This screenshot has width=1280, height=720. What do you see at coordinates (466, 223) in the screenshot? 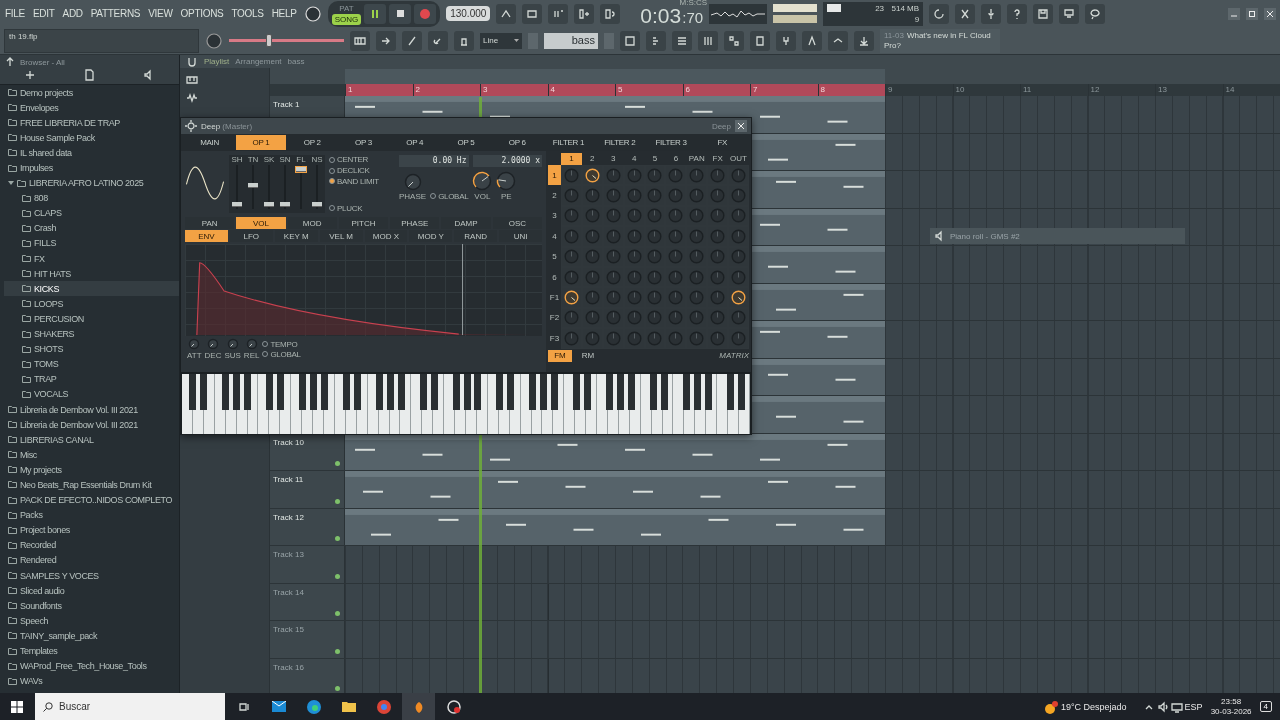
I see `target-tab: DAMP` at bounding box center [466, 223].